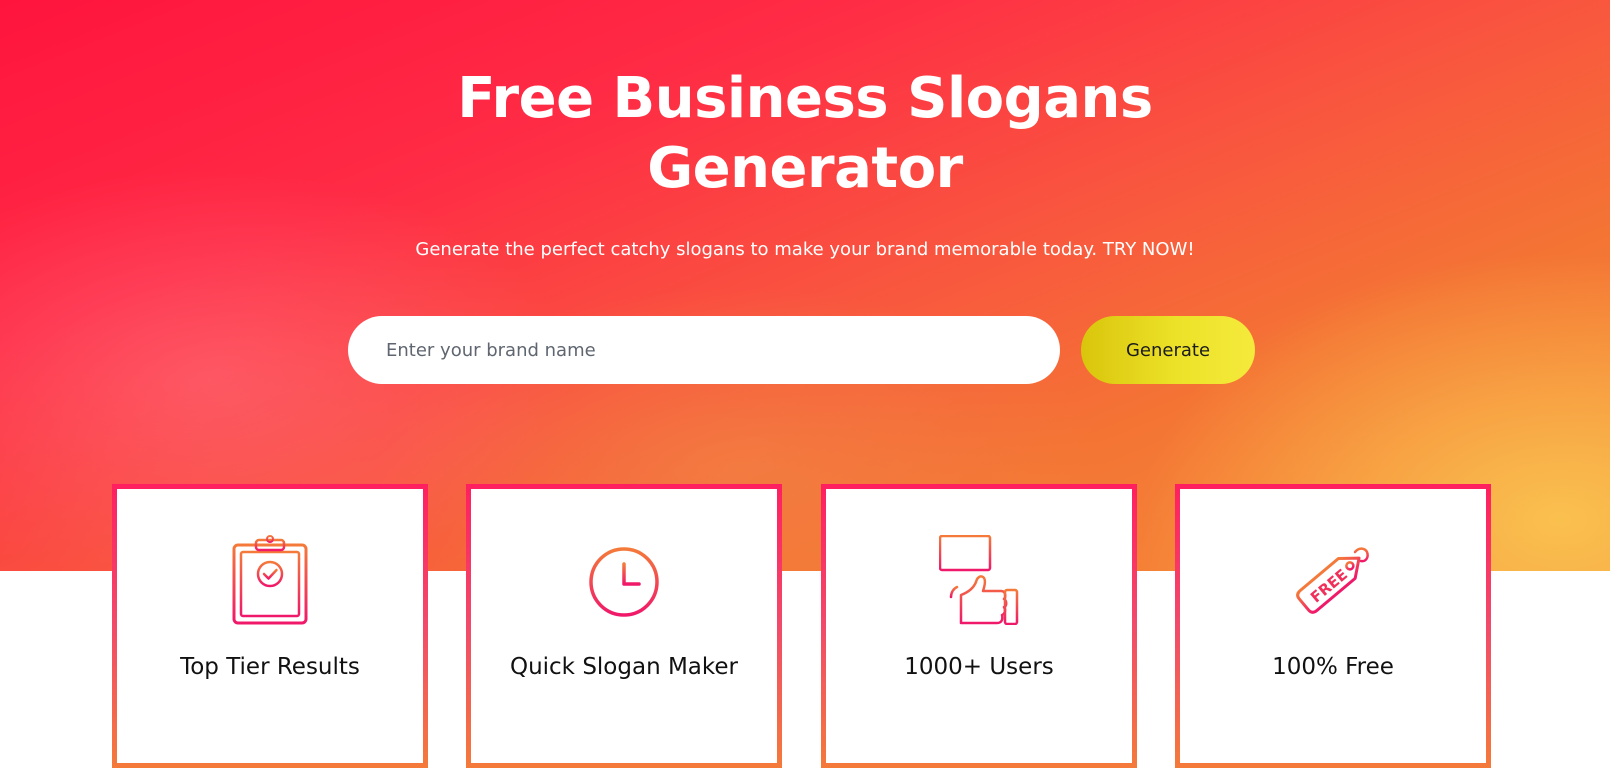 The width and height of the screenshot is (1610, 778). What do you see at coordinates (270, 580) in the screenshot?
I see `clipboard-check-icon` at bounding box center [270, 580].